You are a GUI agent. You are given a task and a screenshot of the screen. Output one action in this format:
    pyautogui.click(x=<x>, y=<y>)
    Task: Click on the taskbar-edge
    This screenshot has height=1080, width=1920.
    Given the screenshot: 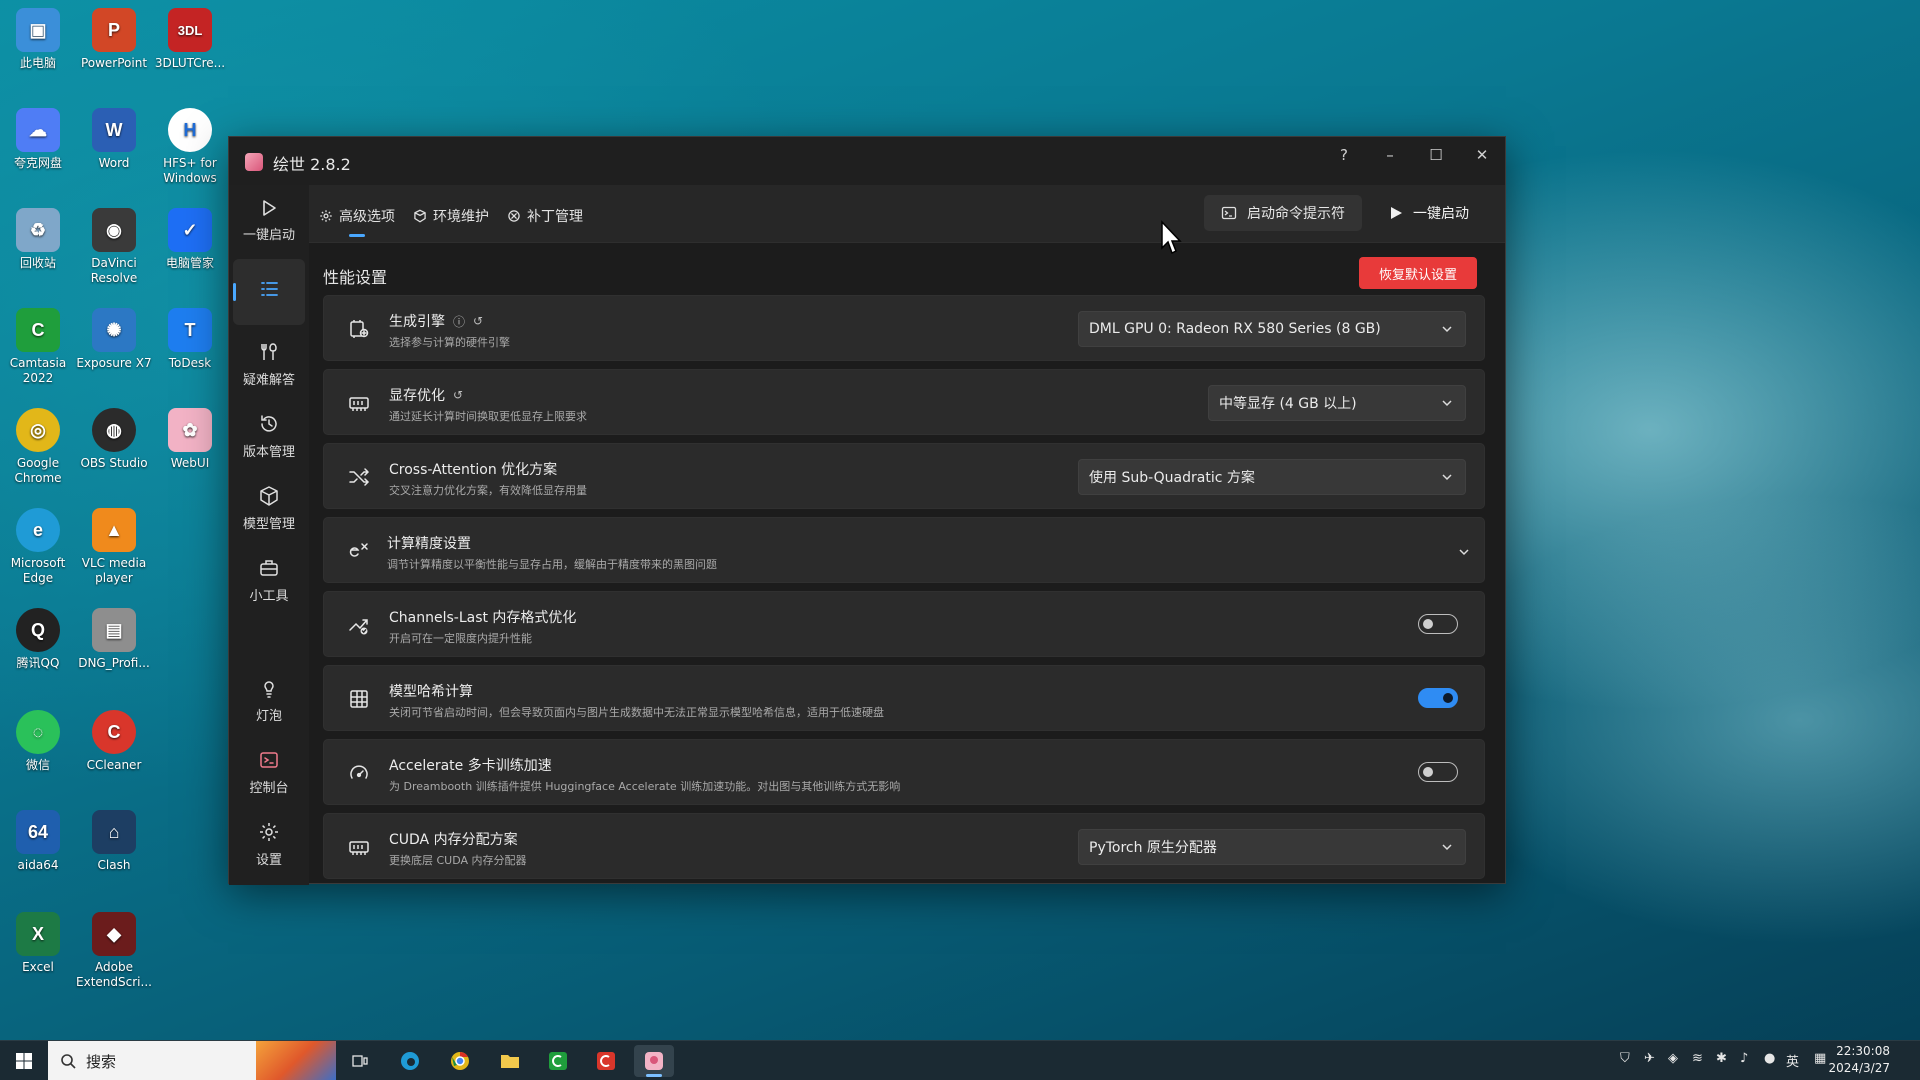 What is the action you would take?
    pyautogui.click(x=410, y=1061)
    